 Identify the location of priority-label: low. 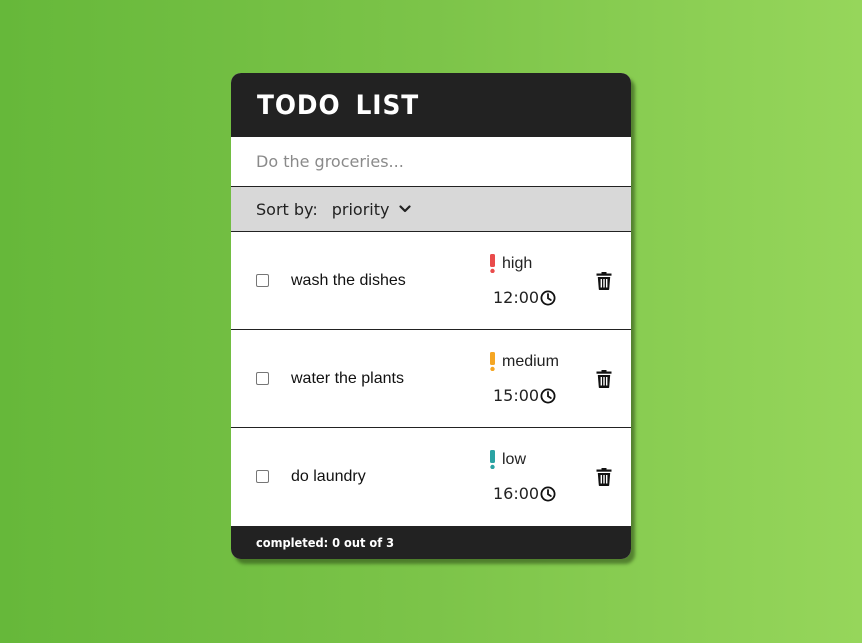
(514, 459).